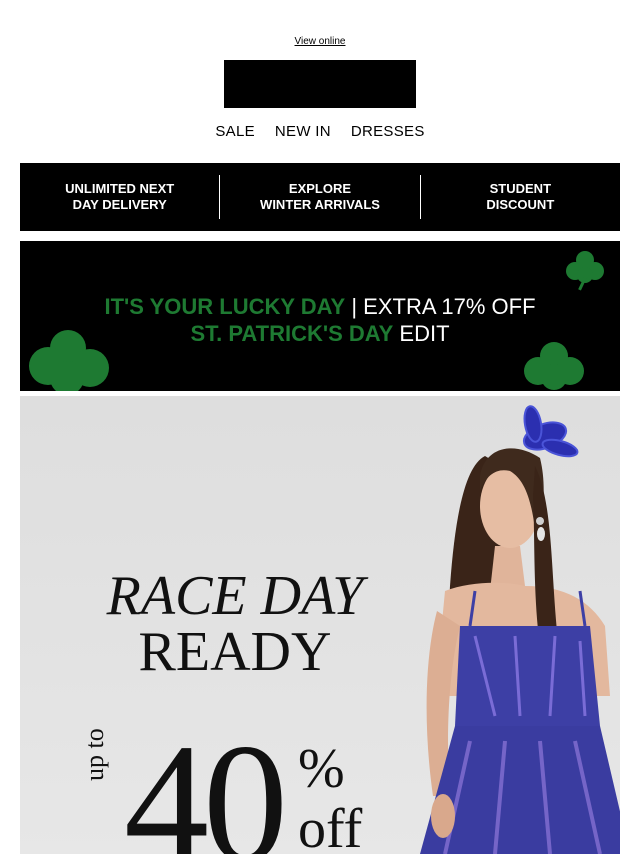 Image resolution: width=640 pixels, height=854 pixels. Describe the element at coordinates (235, 131) in the screenshot. I see `nav-item-sale: SALE` at that location.